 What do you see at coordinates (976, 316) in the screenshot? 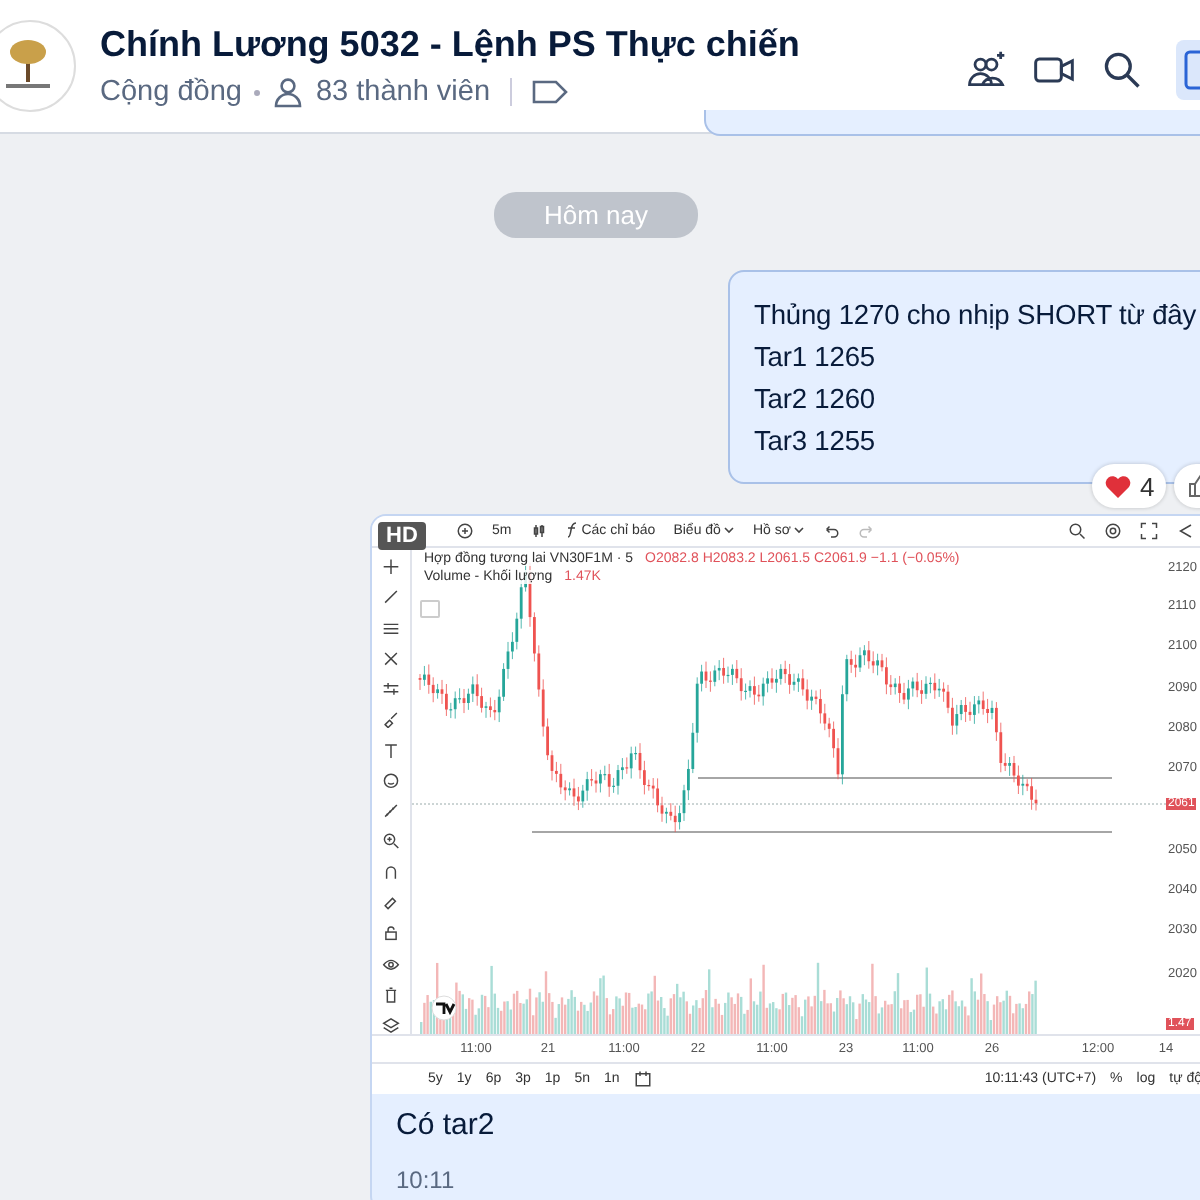
I see `message-text: Thủng 1270 cho nhịp SHORT từ đây` at bounding box center [976, 316].